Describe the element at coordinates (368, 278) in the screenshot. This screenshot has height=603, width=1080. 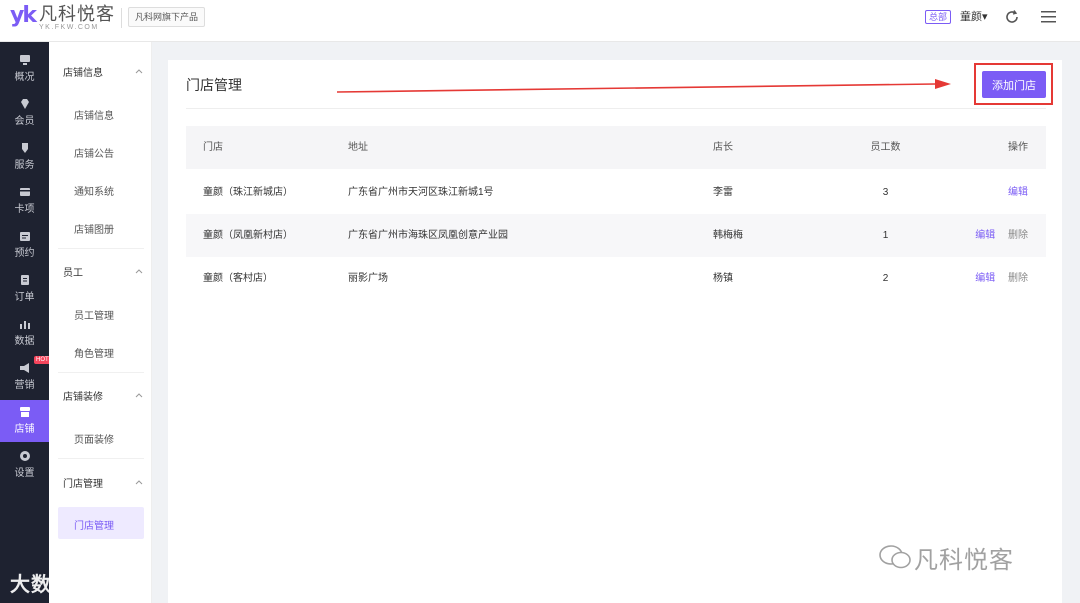
I see `store-address: 丽影广场` at that location.